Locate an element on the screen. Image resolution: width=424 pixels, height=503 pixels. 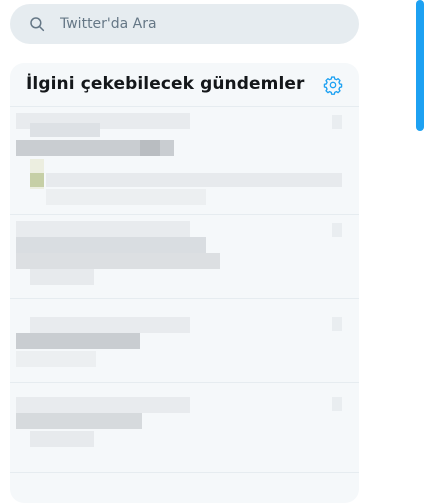
trends-panel-header: İlgini çekebilecek gündemler is located at coordinates (184, 85).